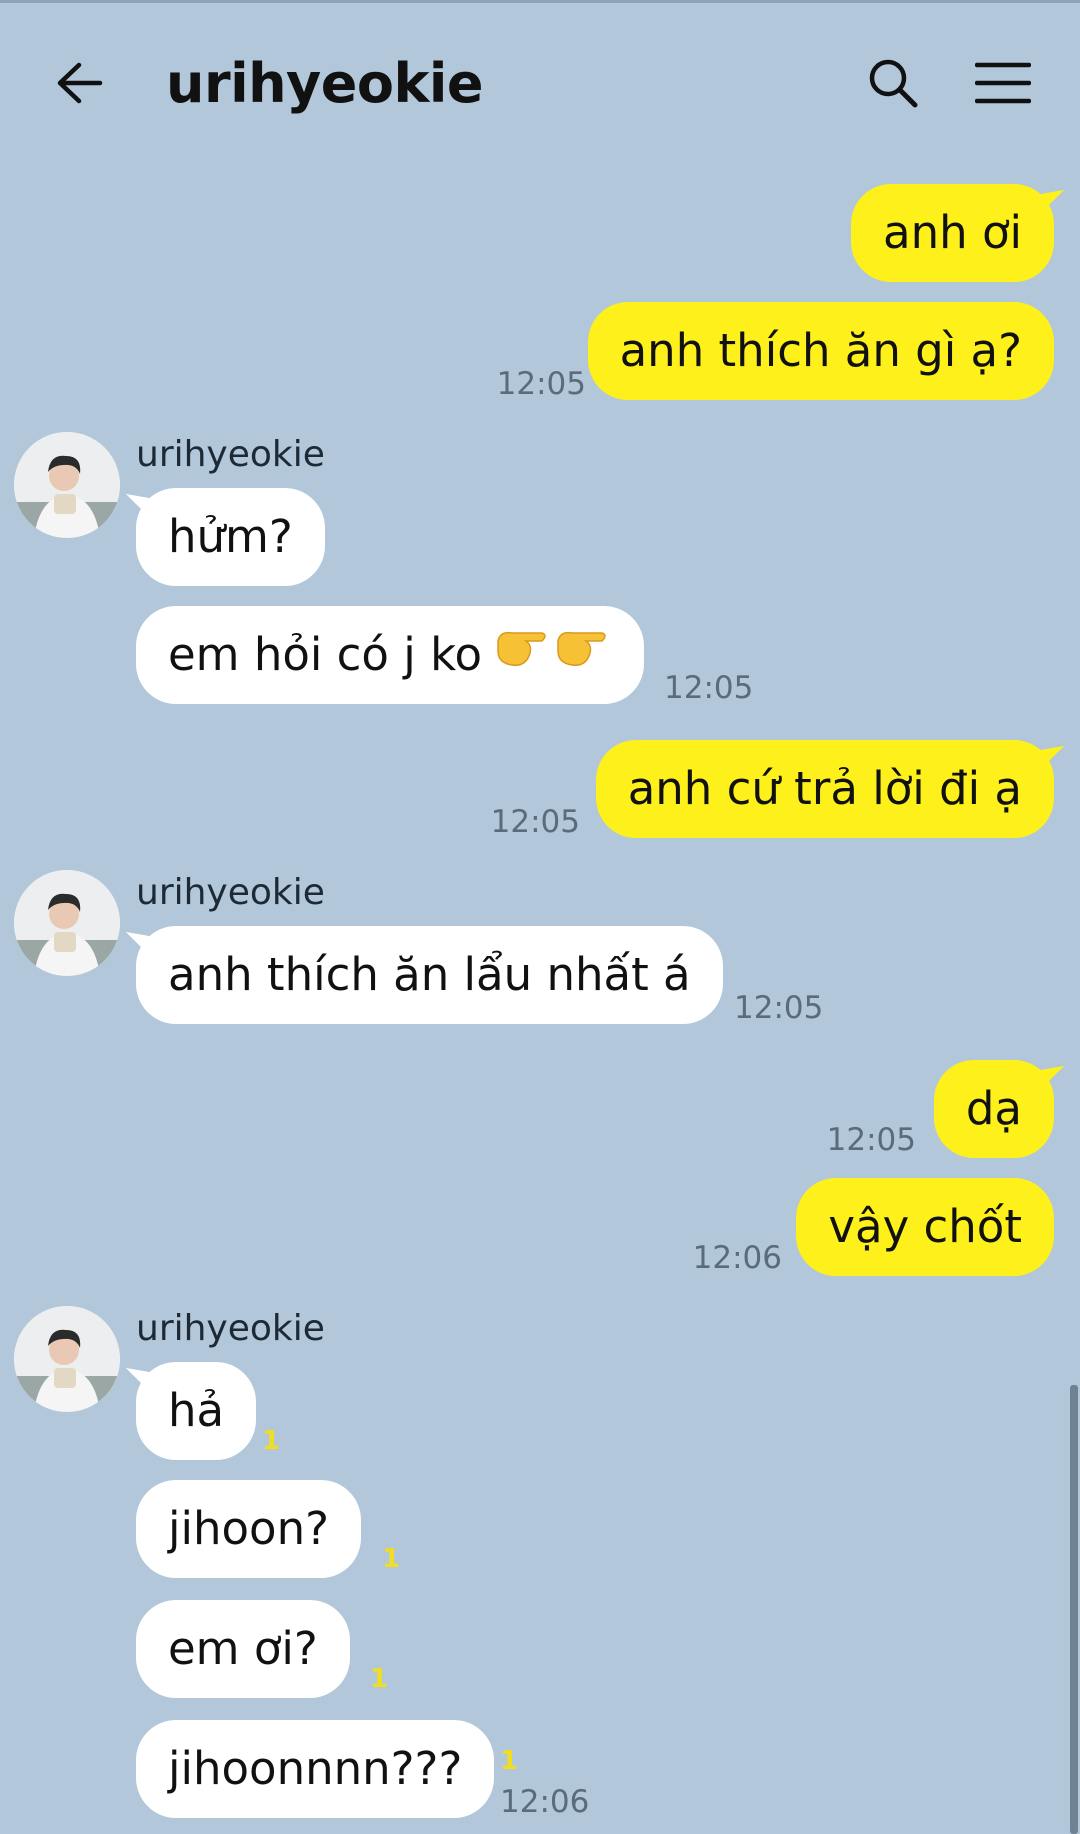  What do you see at coordinates (820, 351) in the screenshot?
I see `my-message-bubble: anh thích ăn gì ạ?` at bounding box center [820, 351].